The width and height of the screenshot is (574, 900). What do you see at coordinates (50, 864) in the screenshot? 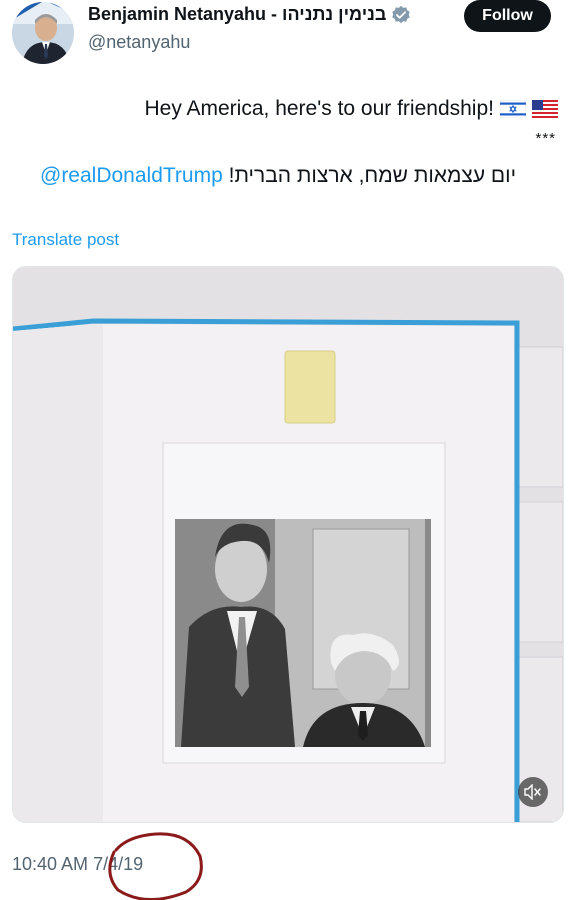
I see `tweet-time: 10:40 AM` at bounding box center [50, 864].